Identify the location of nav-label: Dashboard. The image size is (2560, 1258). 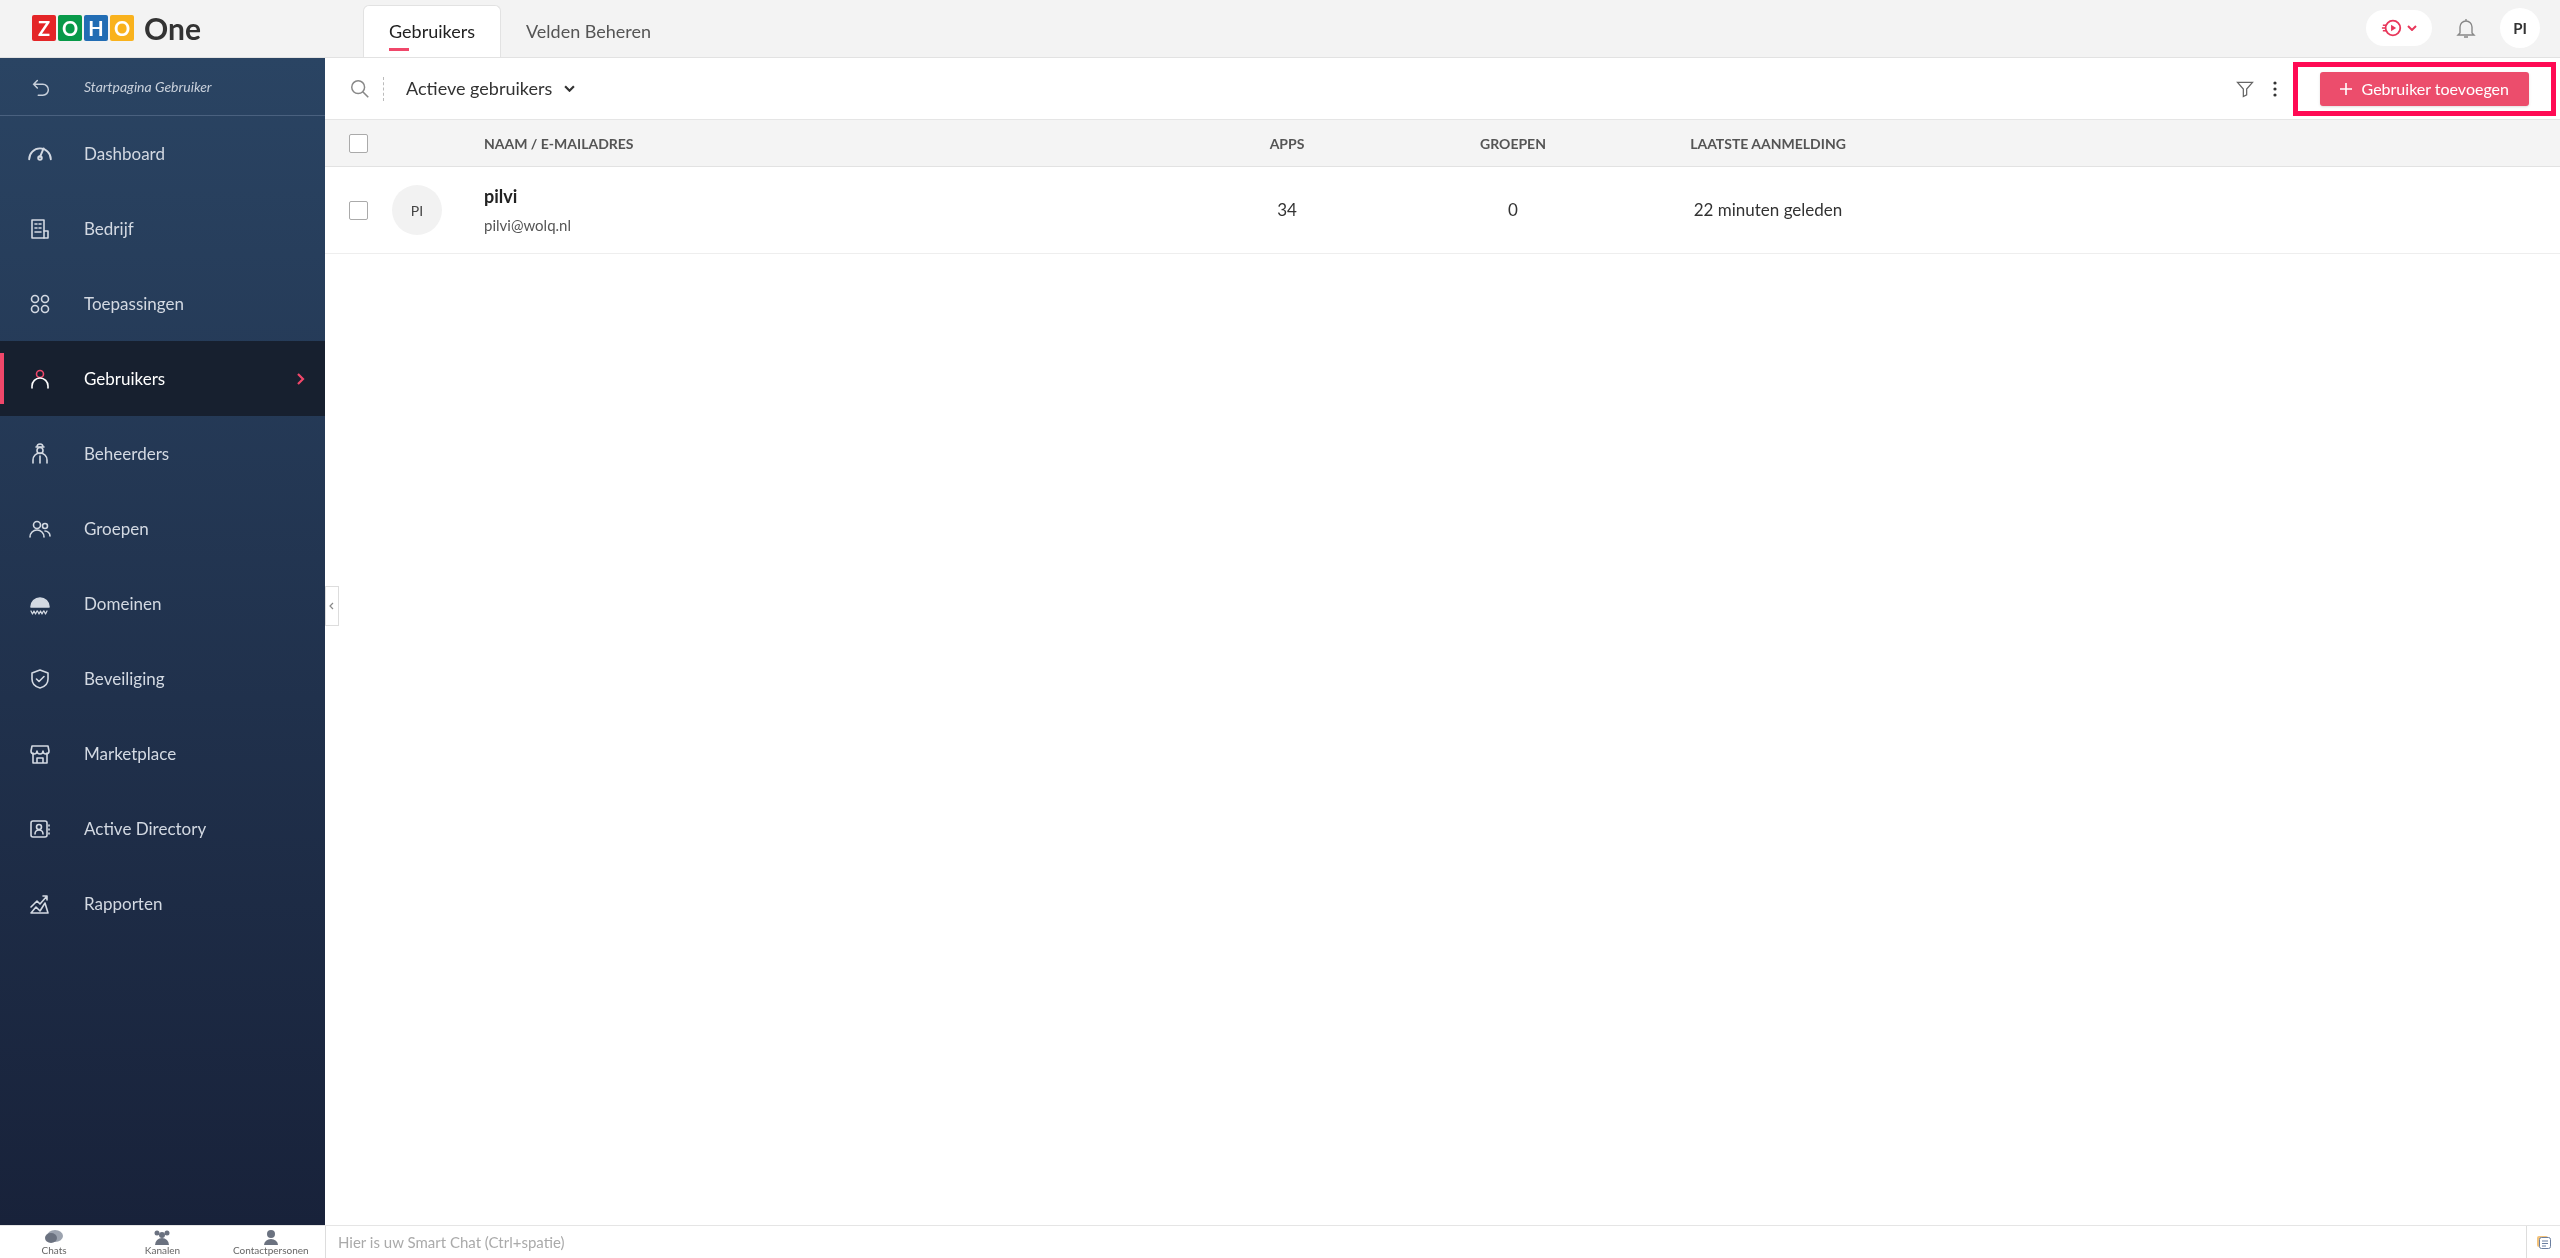
(124, 153).